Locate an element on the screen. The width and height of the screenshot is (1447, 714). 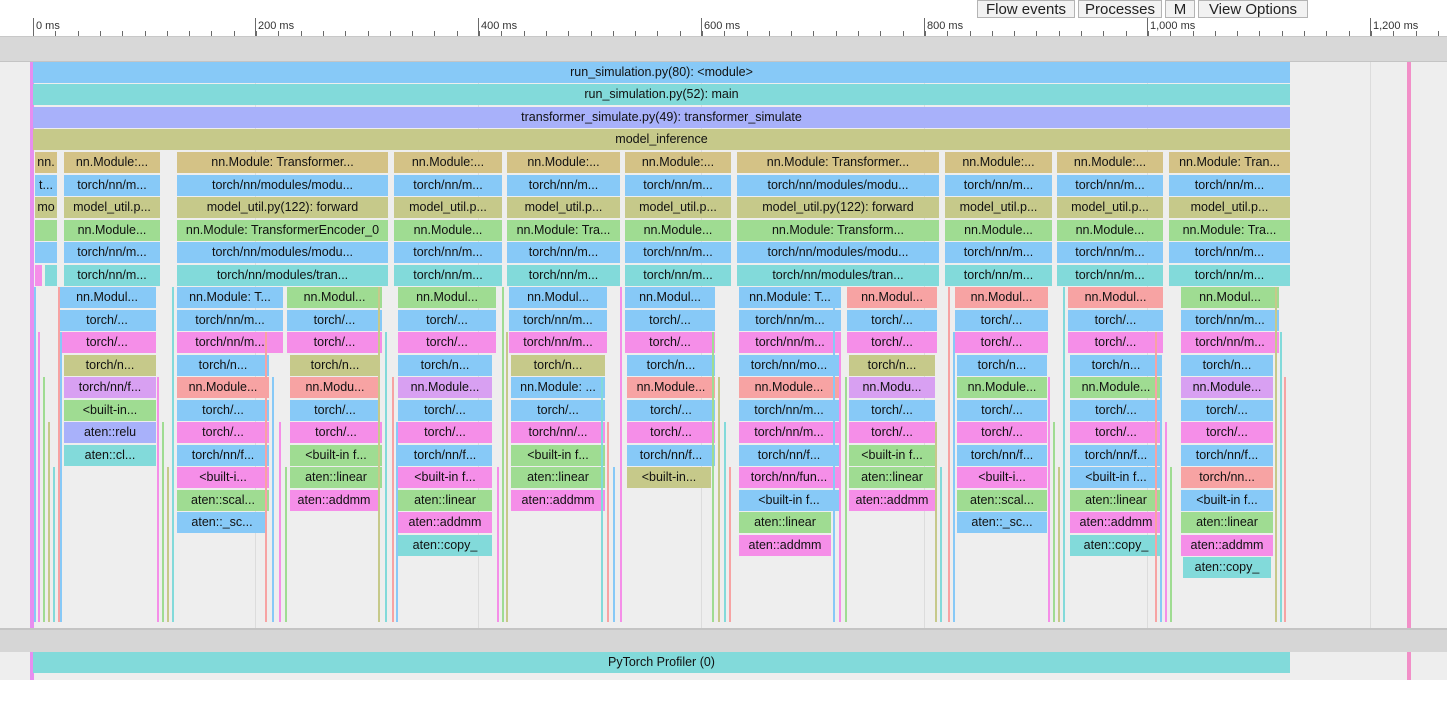
flame-slice: nn.Module: TransformerEncoder_0 is located at coordinates (282, 230).